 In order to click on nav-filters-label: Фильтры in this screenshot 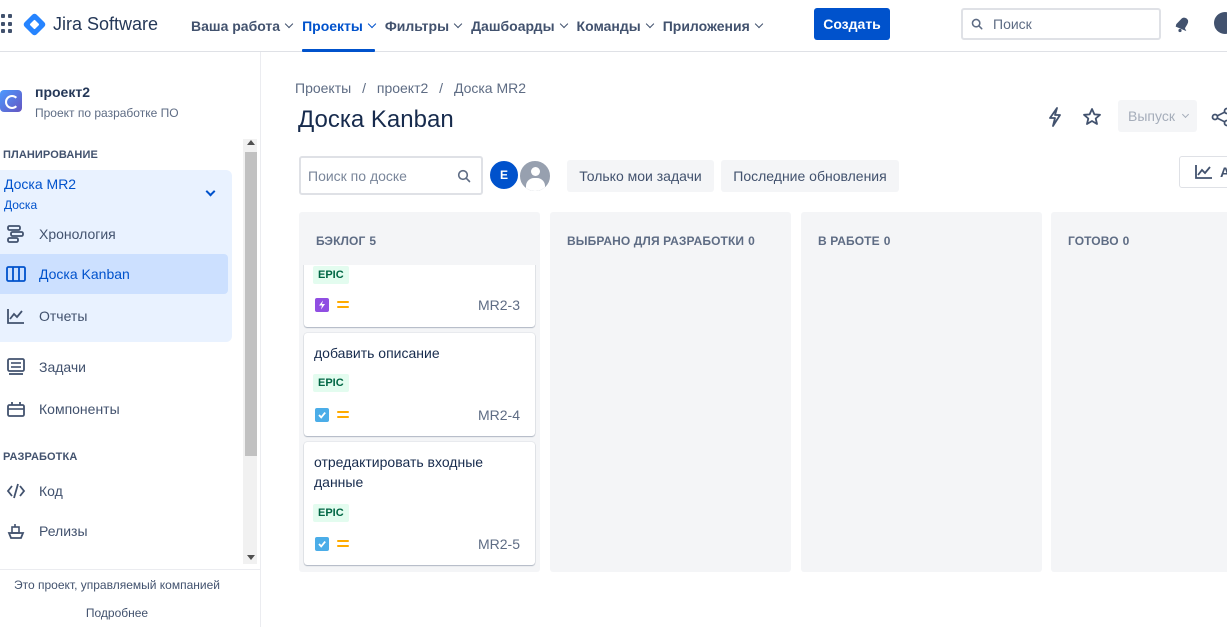, I will do `click(417, 26)`.